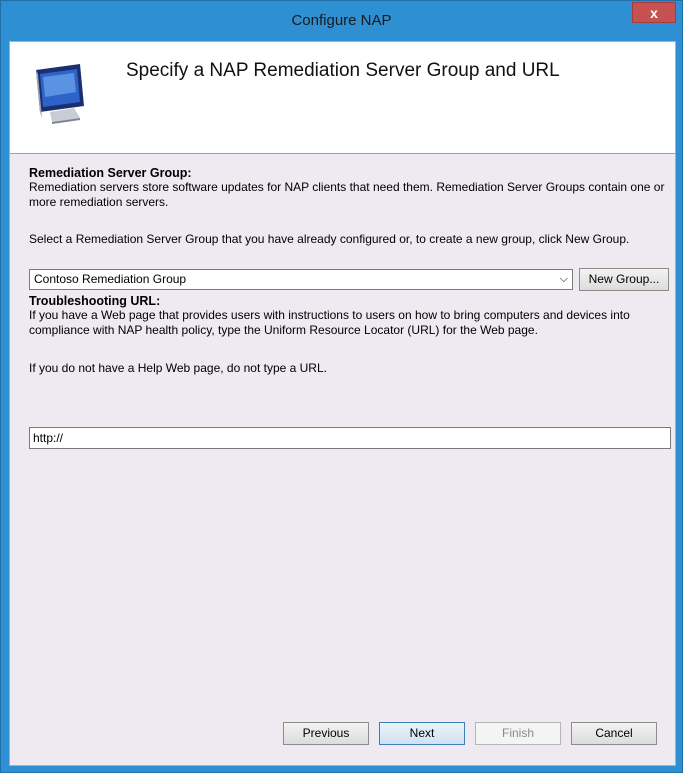  I want to click on next-button: Next, so click(422, 733).